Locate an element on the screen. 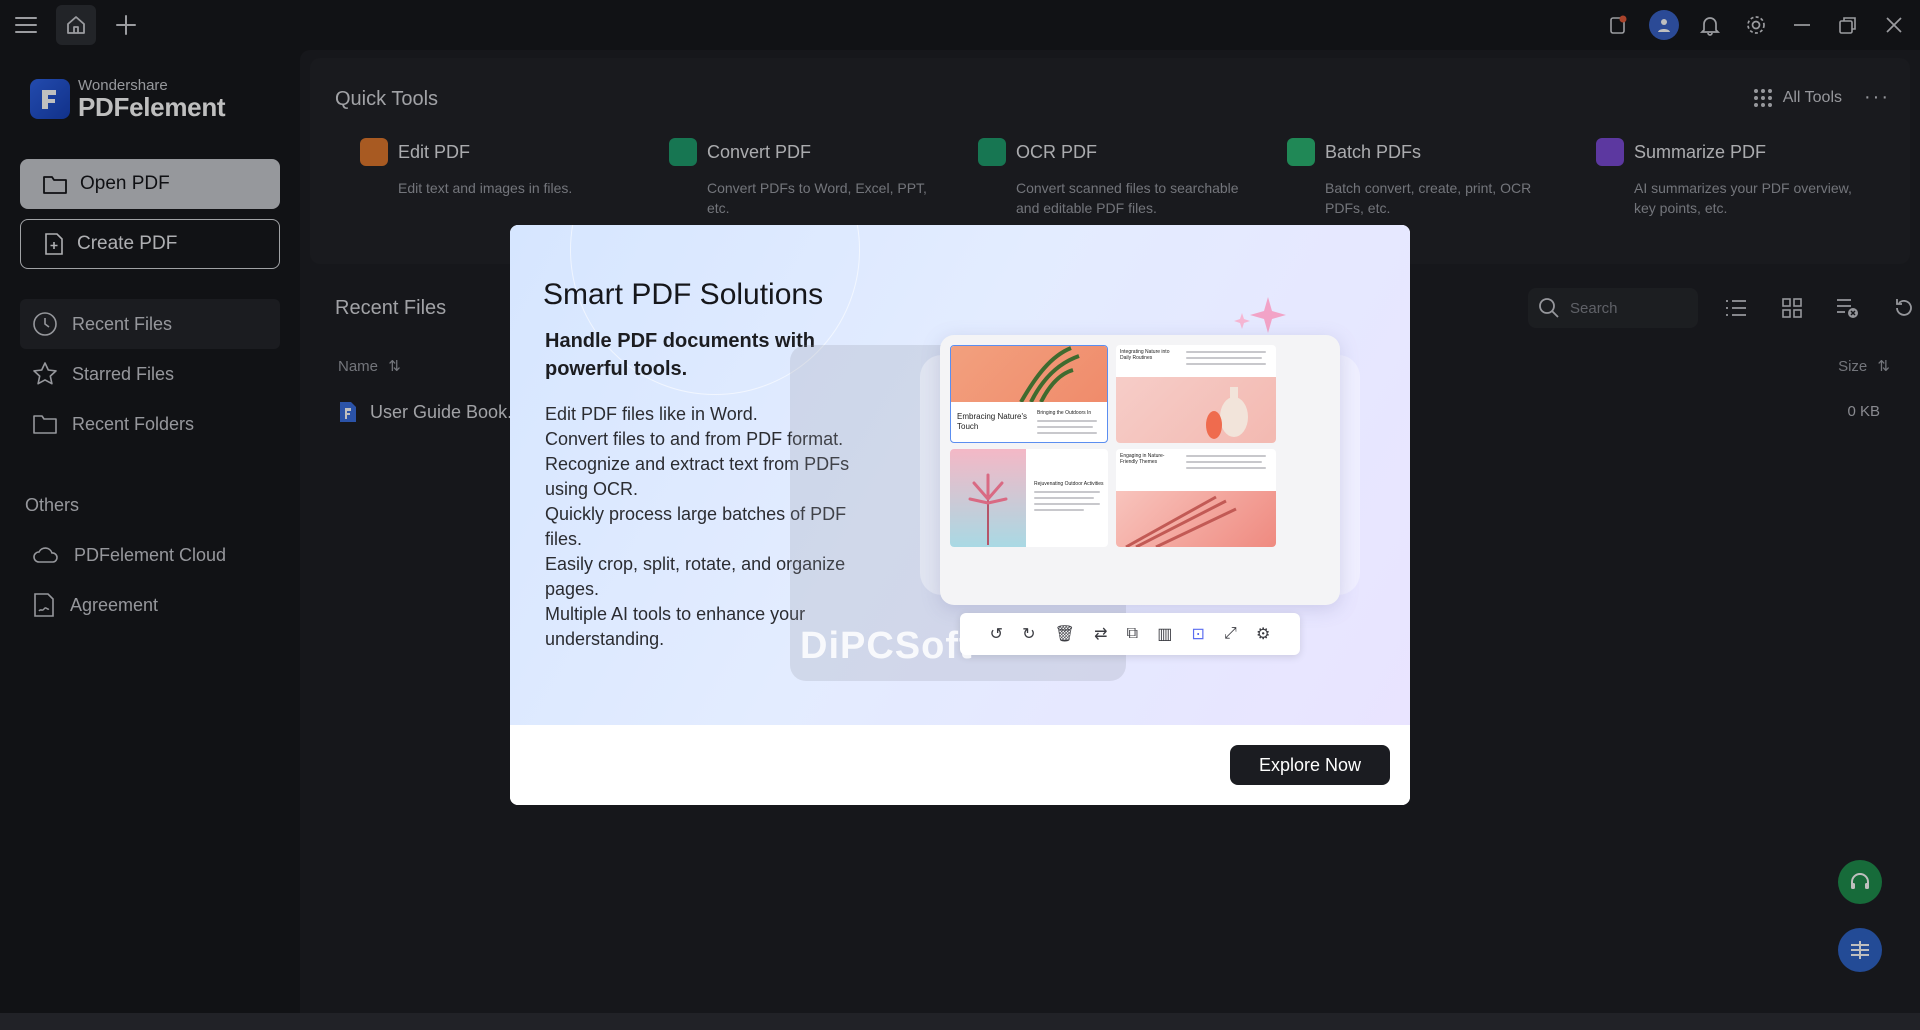 The width and height of the screenshot is (1920, 1030). rotate-right-icon: ↻ is located at coordinates (1029, 634).